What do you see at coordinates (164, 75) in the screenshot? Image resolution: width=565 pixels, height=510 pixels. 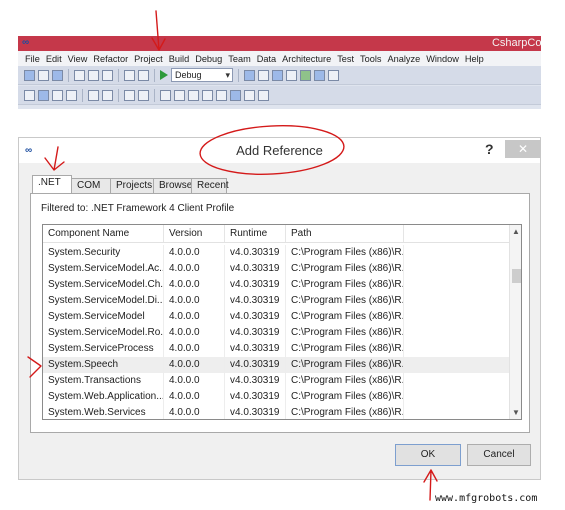 I see `start-debugging-icon` at bounding box center [164, 75].